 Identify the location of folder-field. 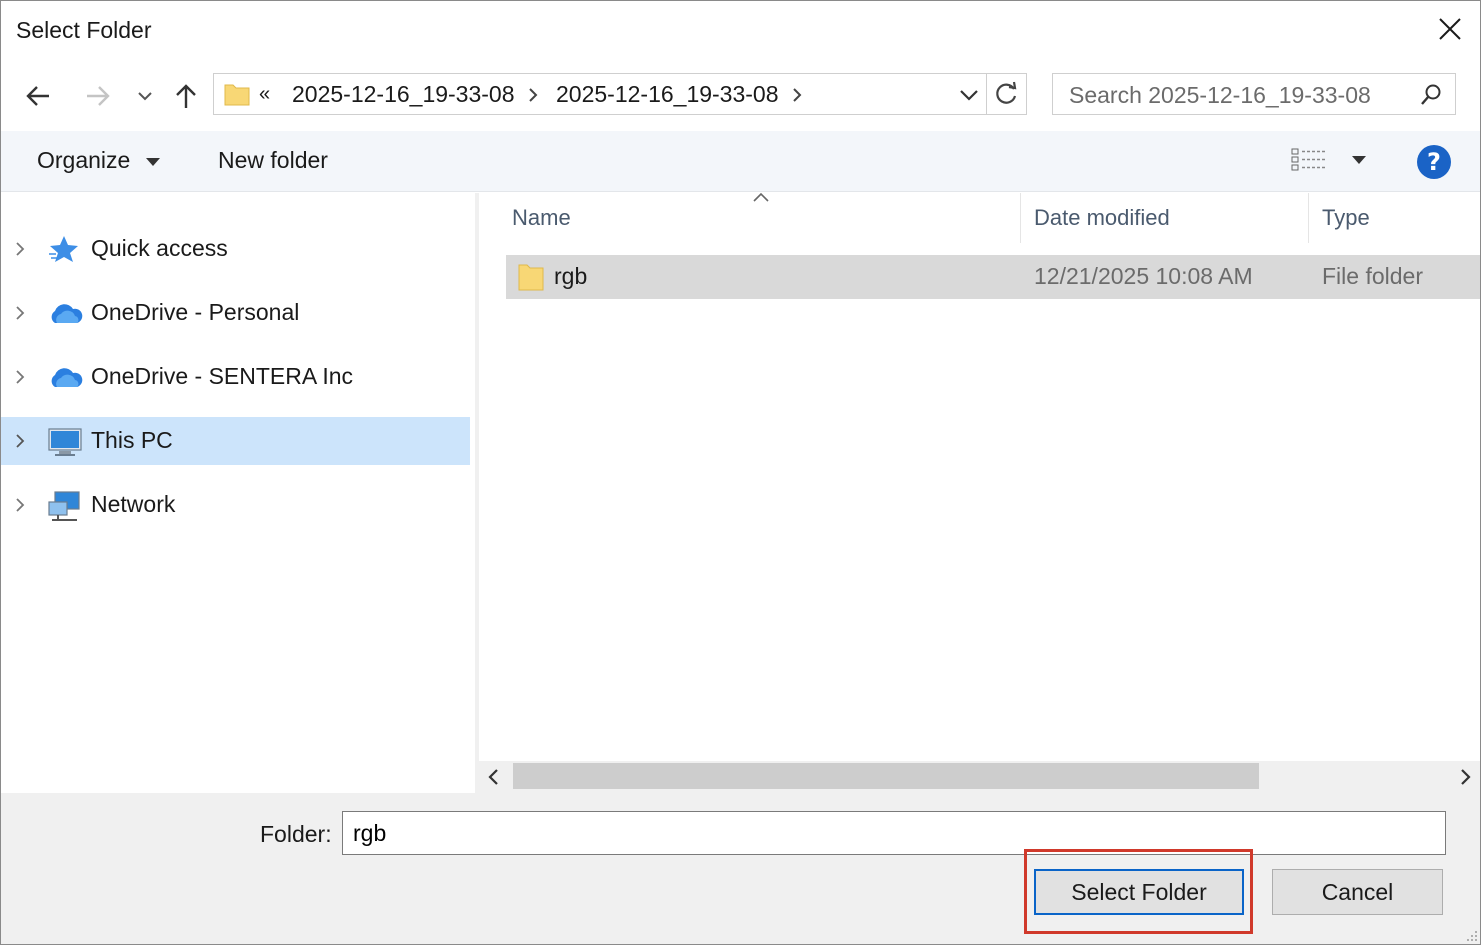
(894, 833).